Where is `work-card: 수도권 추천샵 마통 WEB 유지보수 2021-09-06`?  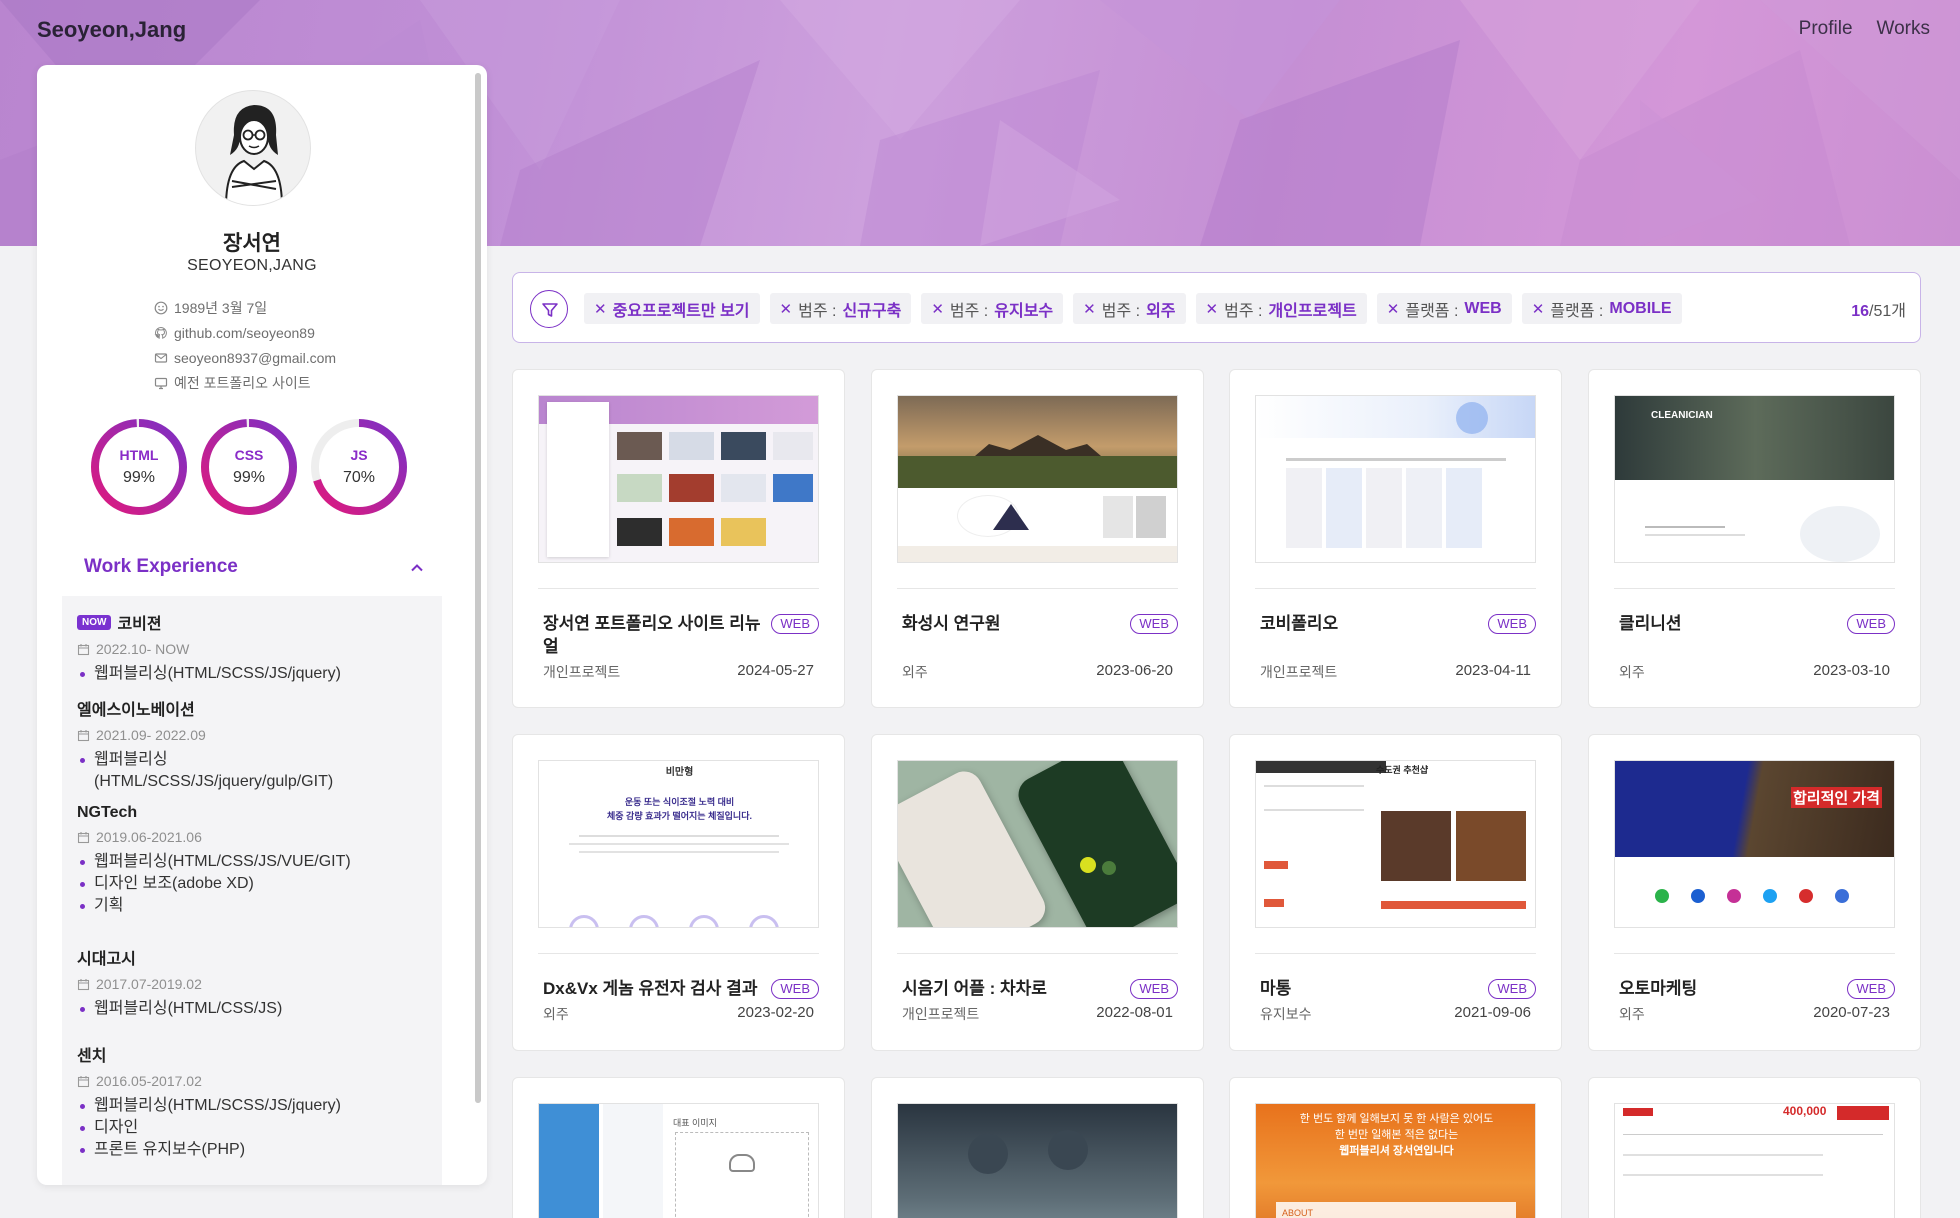
work-card: 수도권 추천샵 마통 WEB 유지보수 2021-09-06 is located at coordinates (1395, 892).